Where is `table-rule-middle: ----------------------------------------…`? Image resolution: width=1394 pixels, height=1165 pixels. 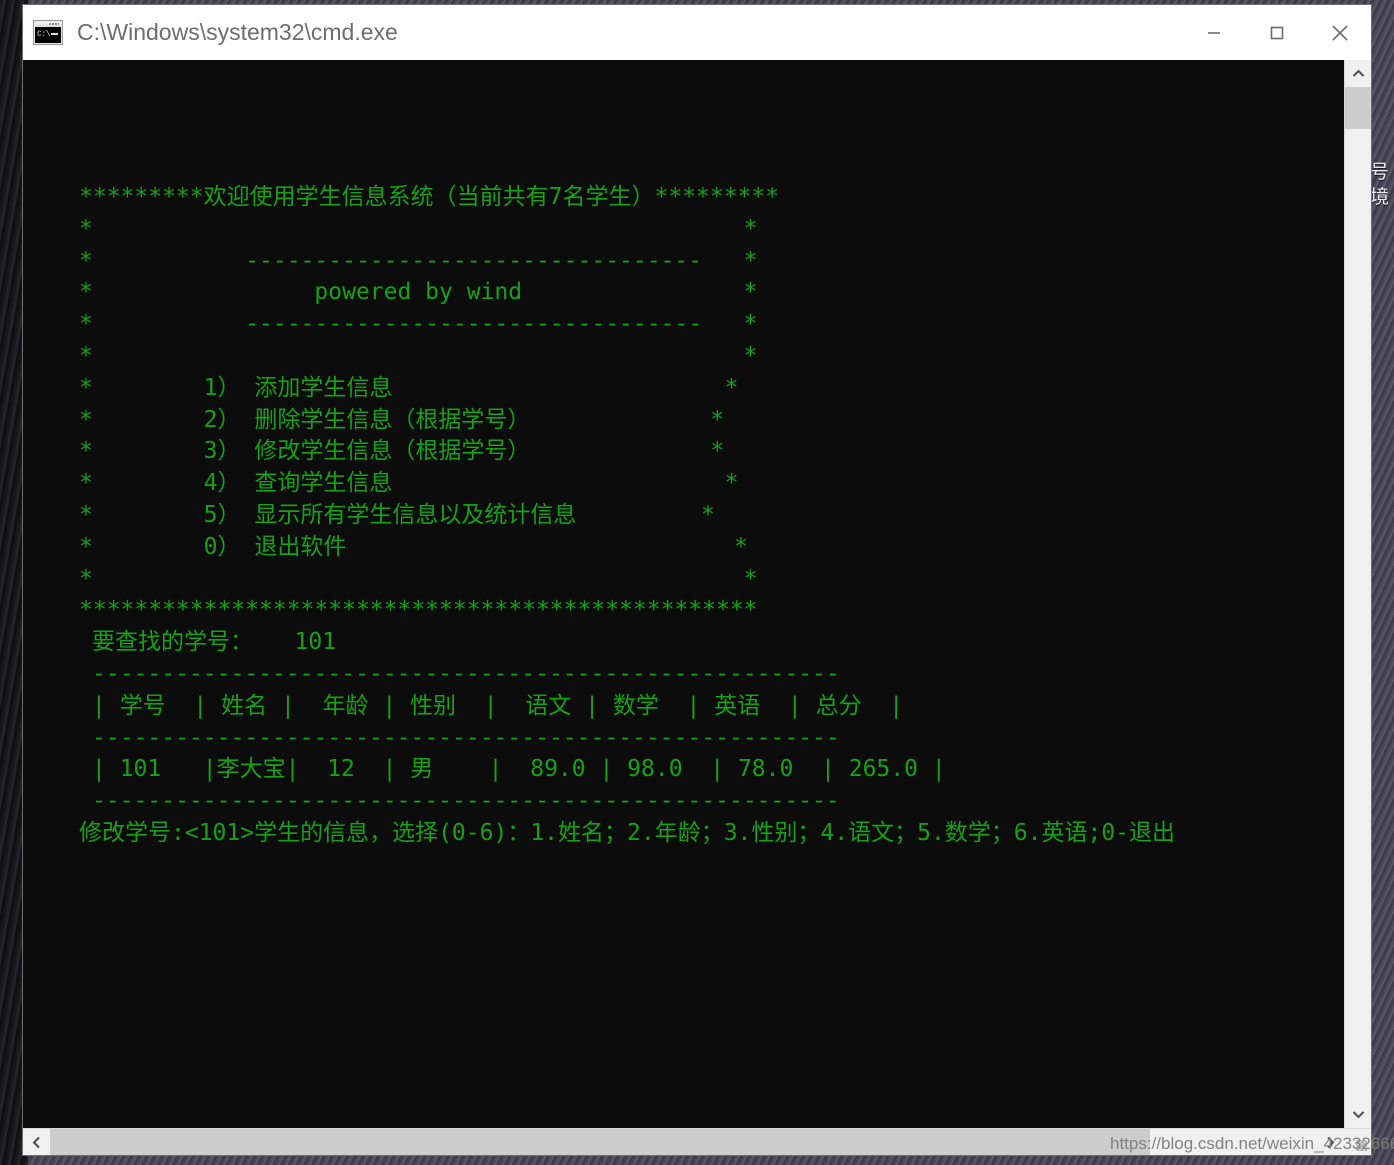 table-rule-middle: ----------------------------------------… is located at coordinates (466, 737).